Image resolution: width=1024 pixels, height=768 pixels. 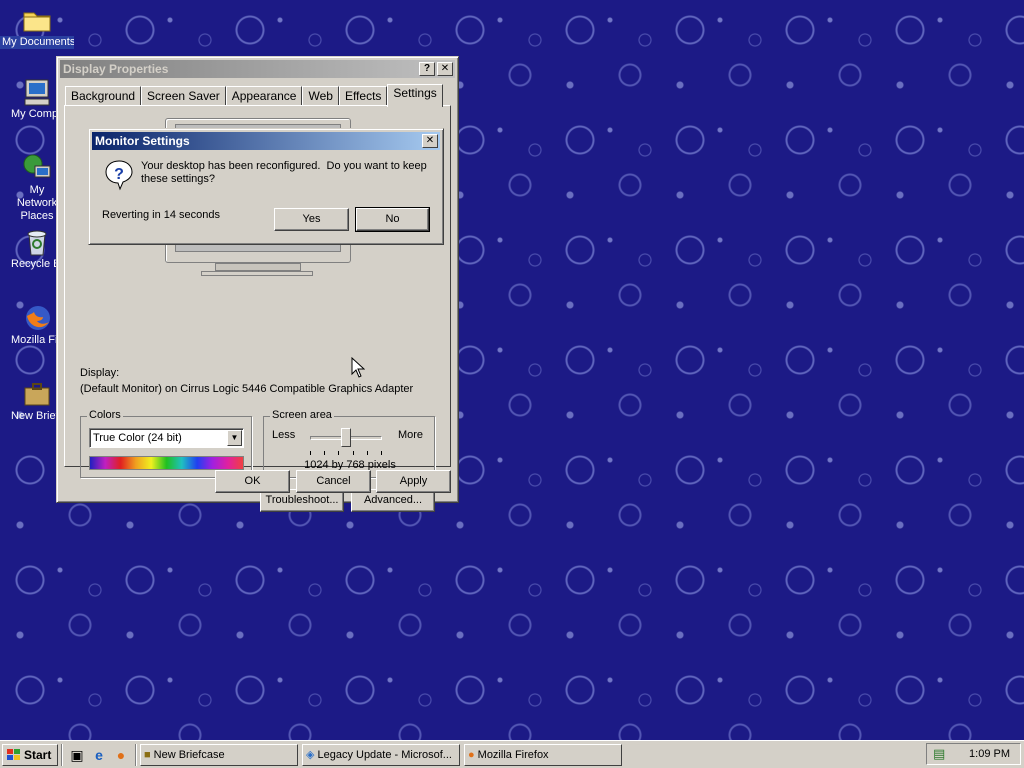 I want to click on resolution-slider, so click(x=346, y=441).